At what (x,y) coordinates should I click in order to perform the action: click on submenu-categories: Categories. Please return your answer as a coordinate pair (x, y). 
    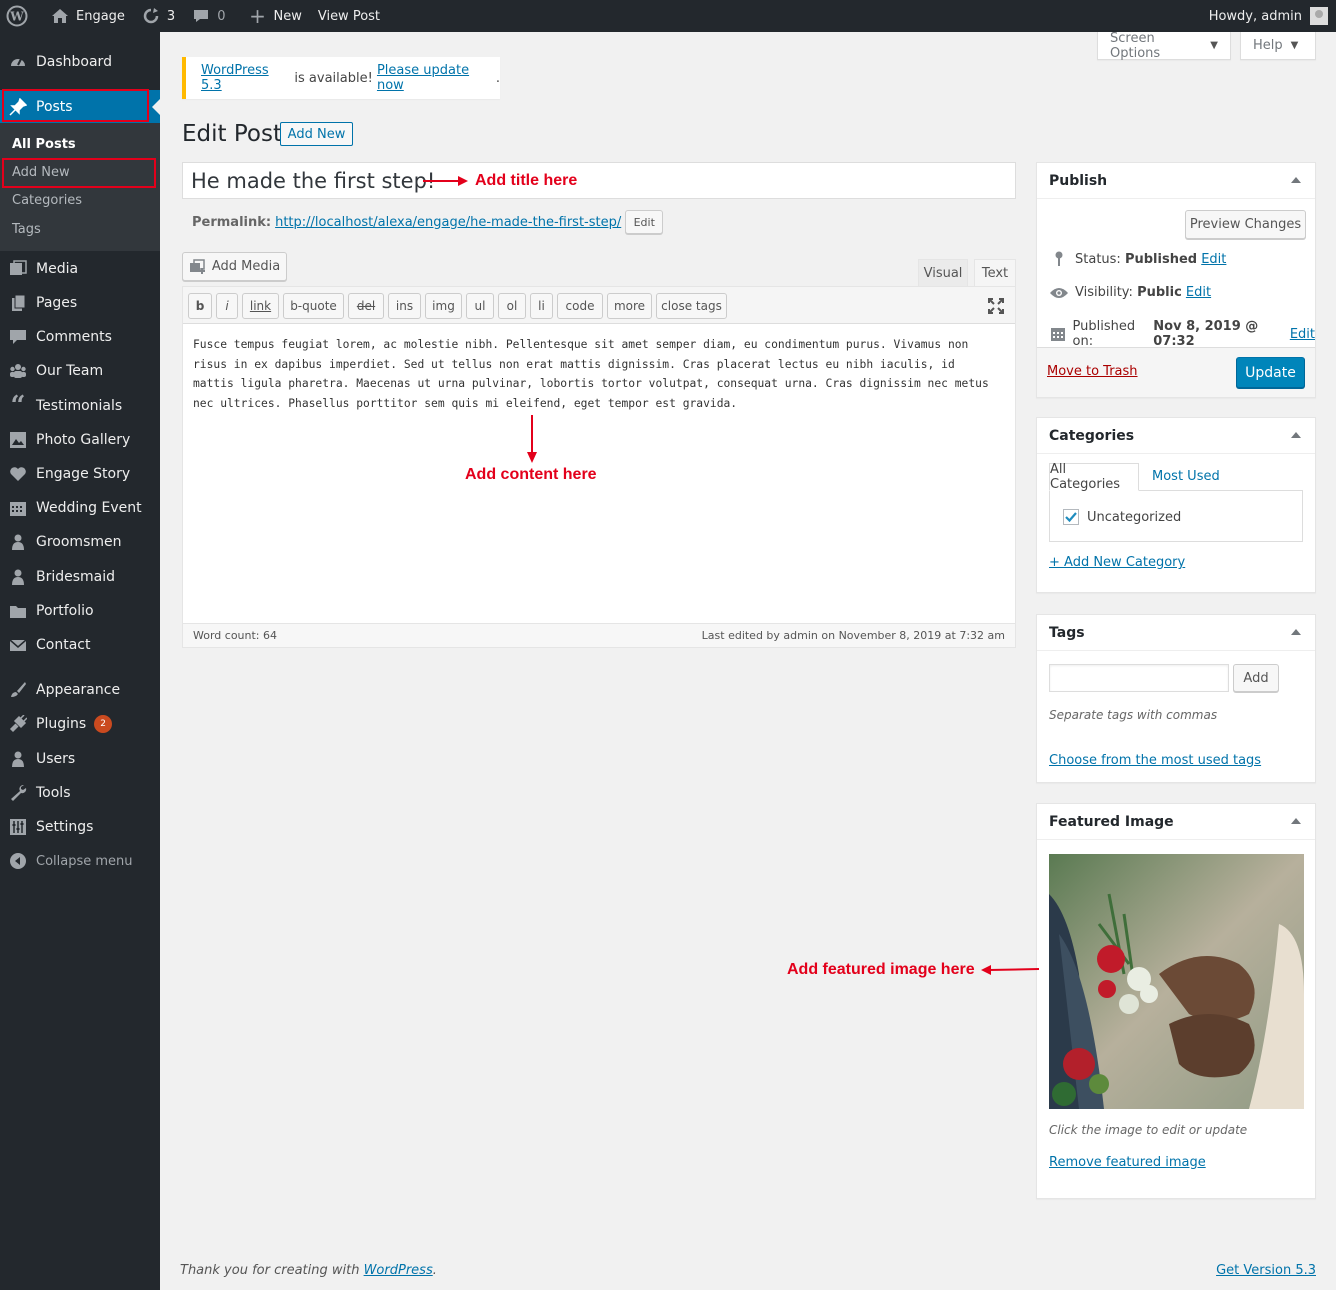
    Looking at the image, I should click on (47, 200).